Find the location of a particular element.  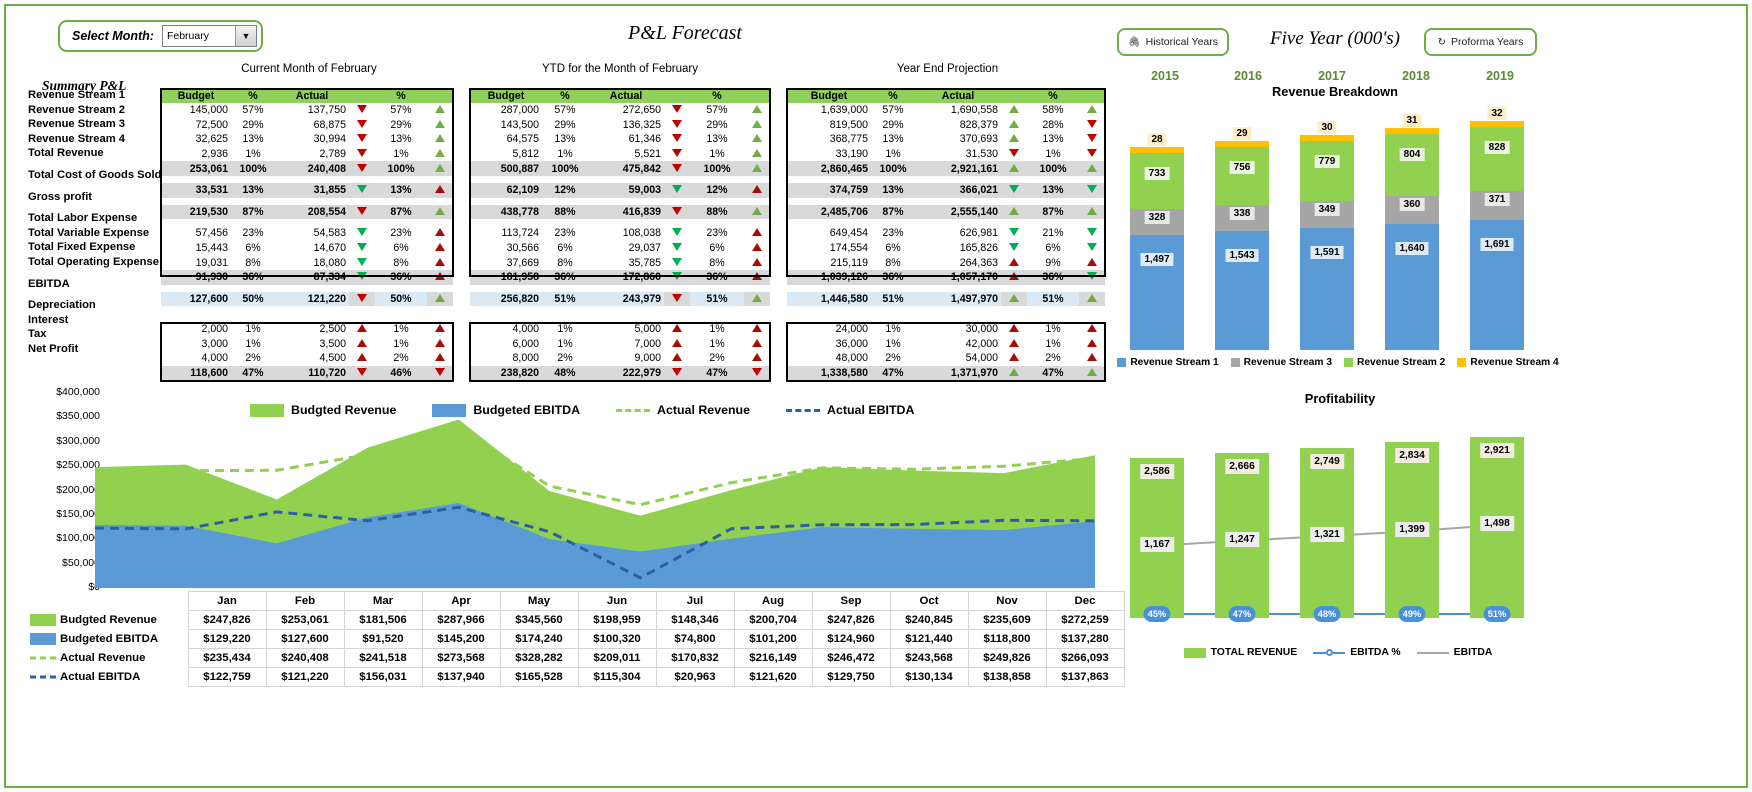

series-value: $170,832 is located at coordinates (695, 658).